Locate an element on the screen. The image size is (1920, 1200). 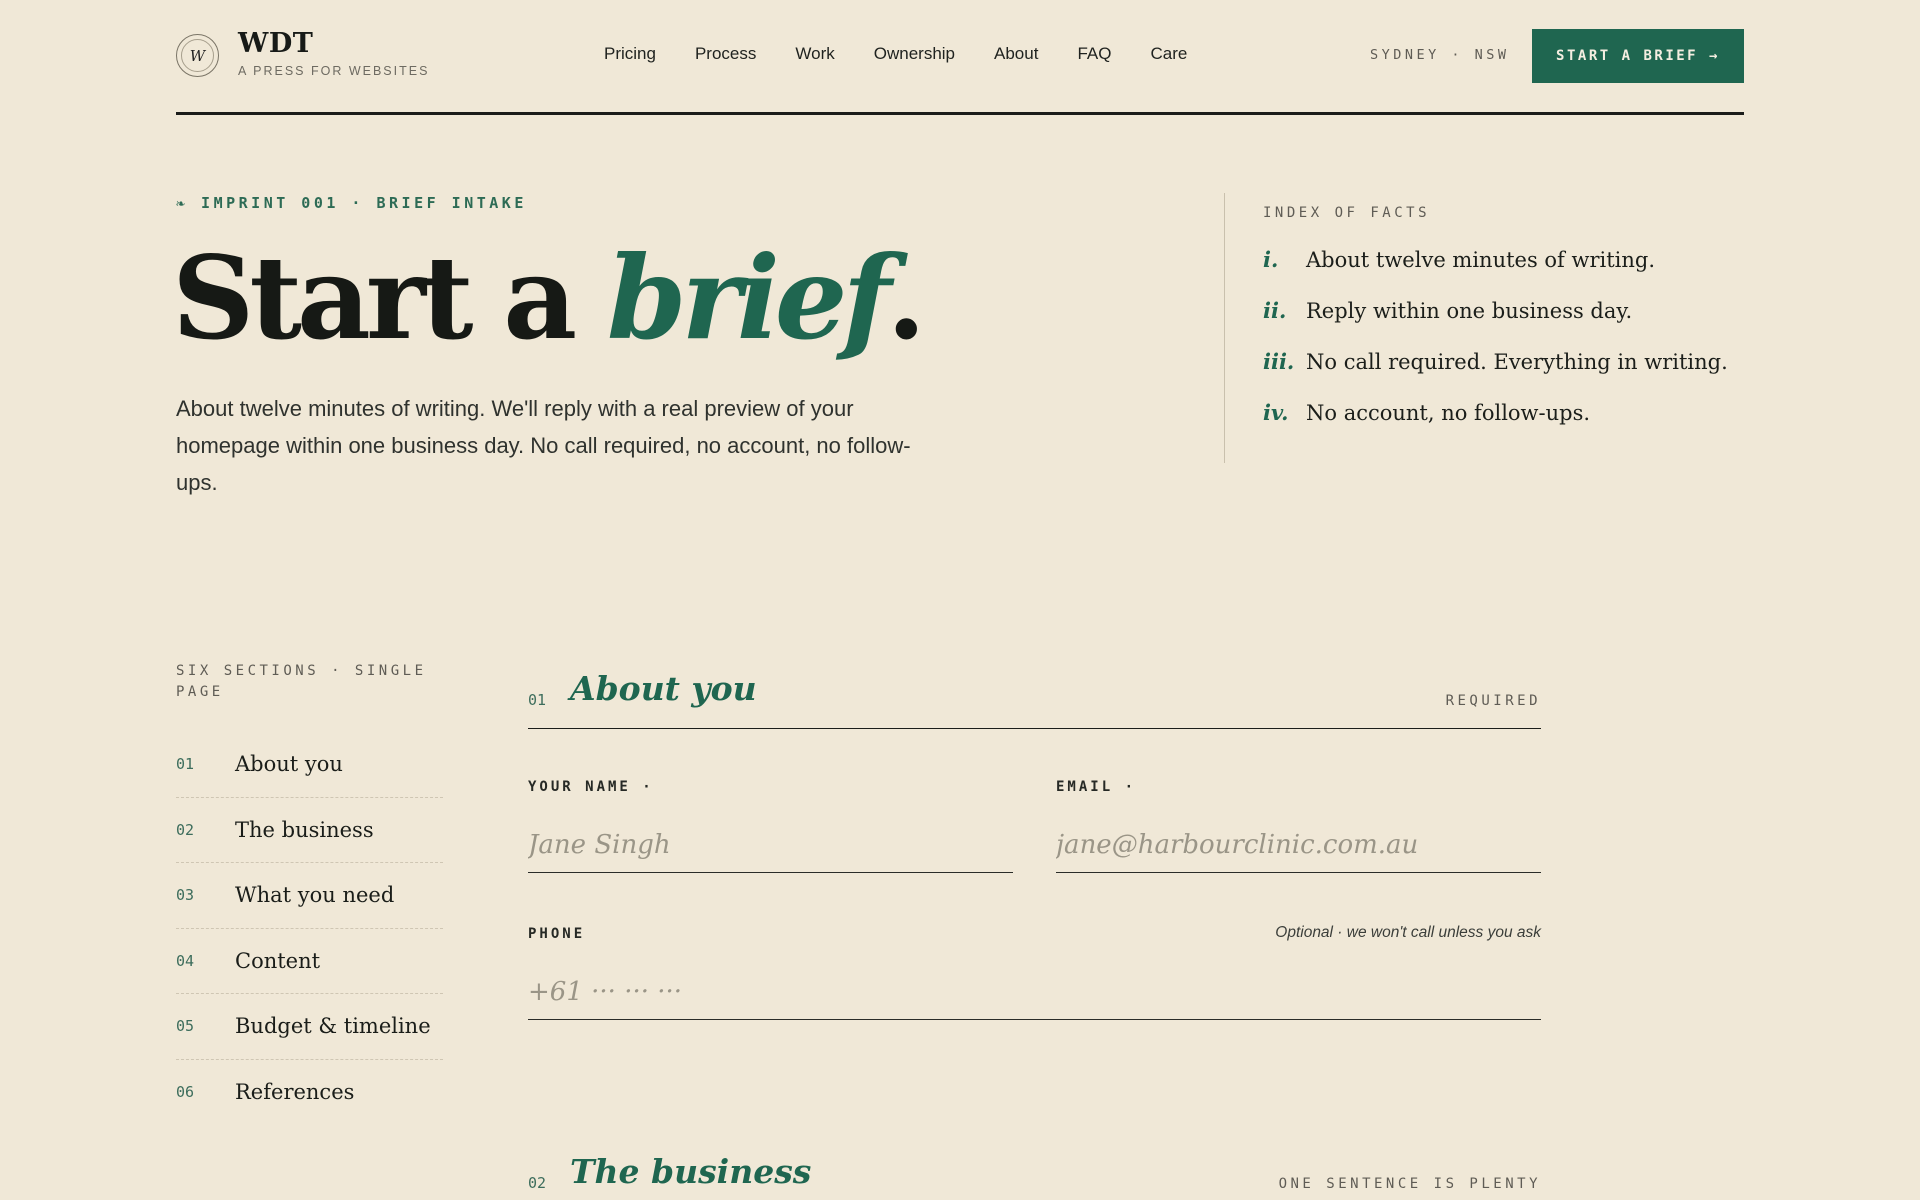
section-nav-label: References is located at coordinates (295, 1092).